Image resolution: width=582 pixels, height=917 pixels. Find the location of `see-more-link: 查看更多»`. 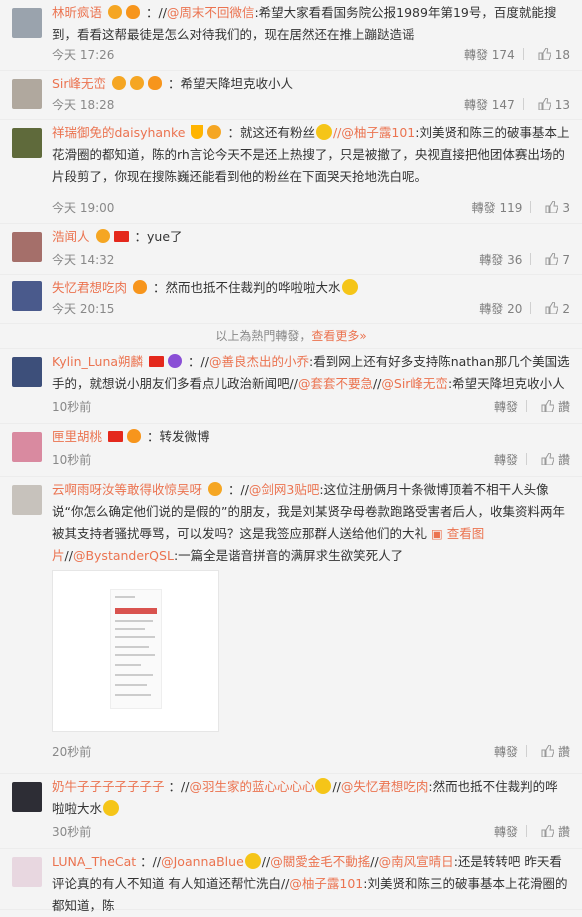

see-more-link: 查看更多» is located at coordinates (338, 336).